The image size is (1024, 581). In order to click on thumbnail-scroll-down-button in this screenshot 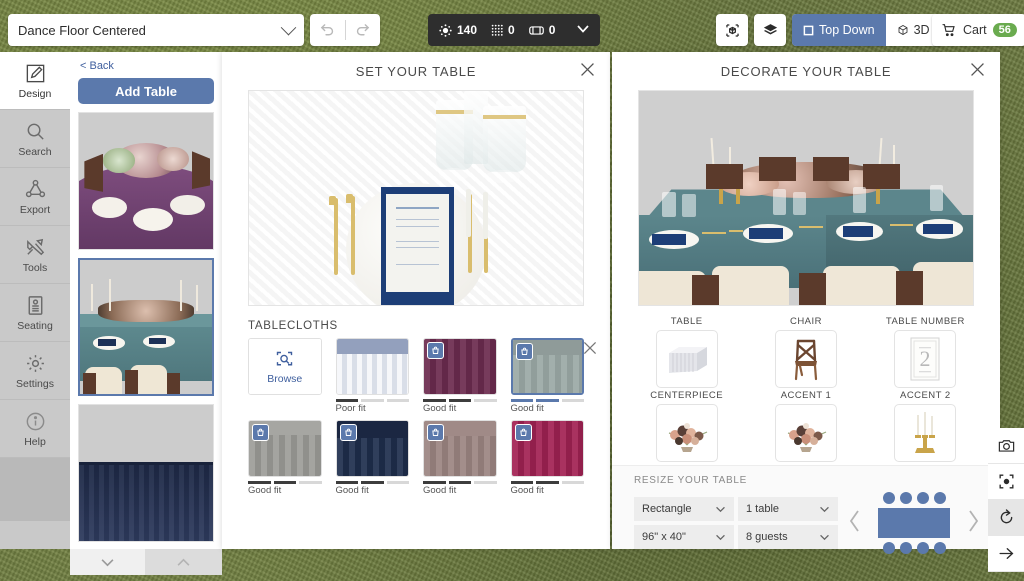, I will do `click(108, 562)`.